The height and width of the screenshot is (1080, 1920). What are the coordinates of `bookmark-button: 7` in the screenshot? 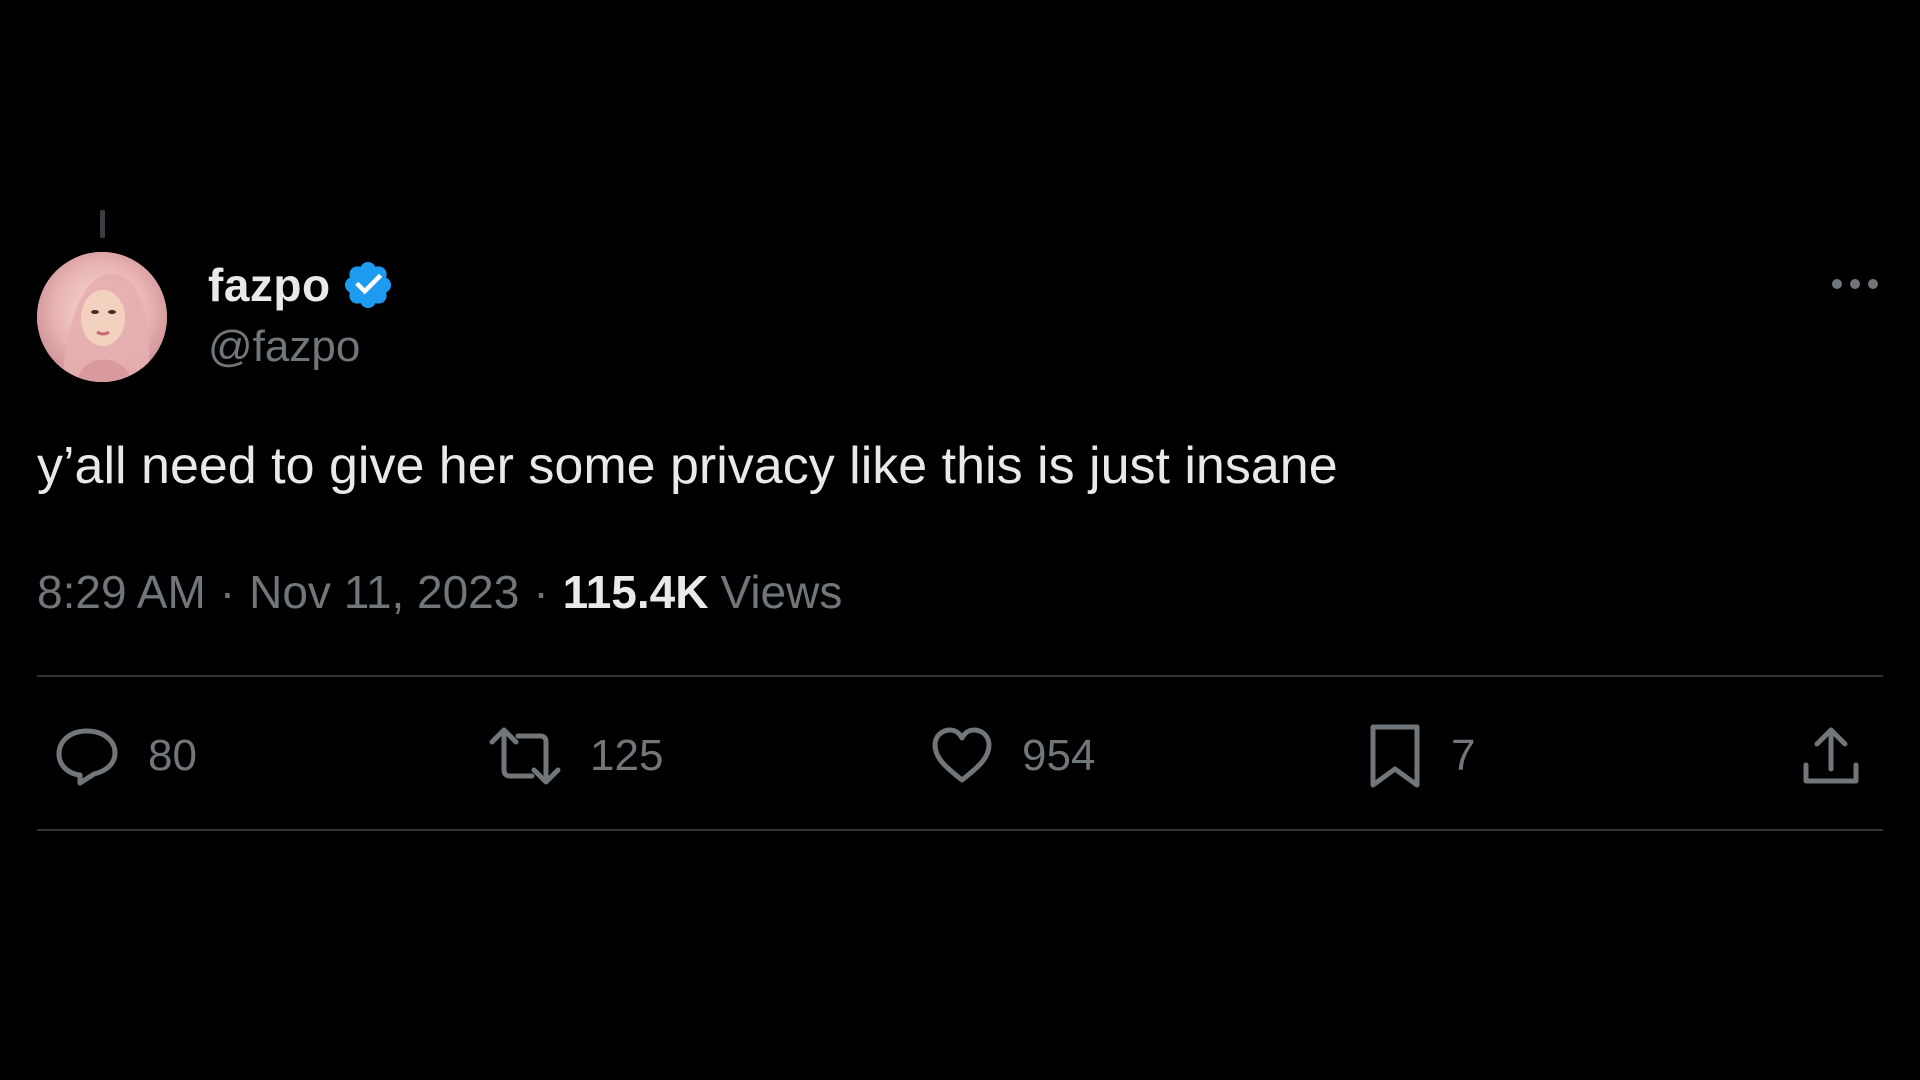 It's located at (1421, 756).